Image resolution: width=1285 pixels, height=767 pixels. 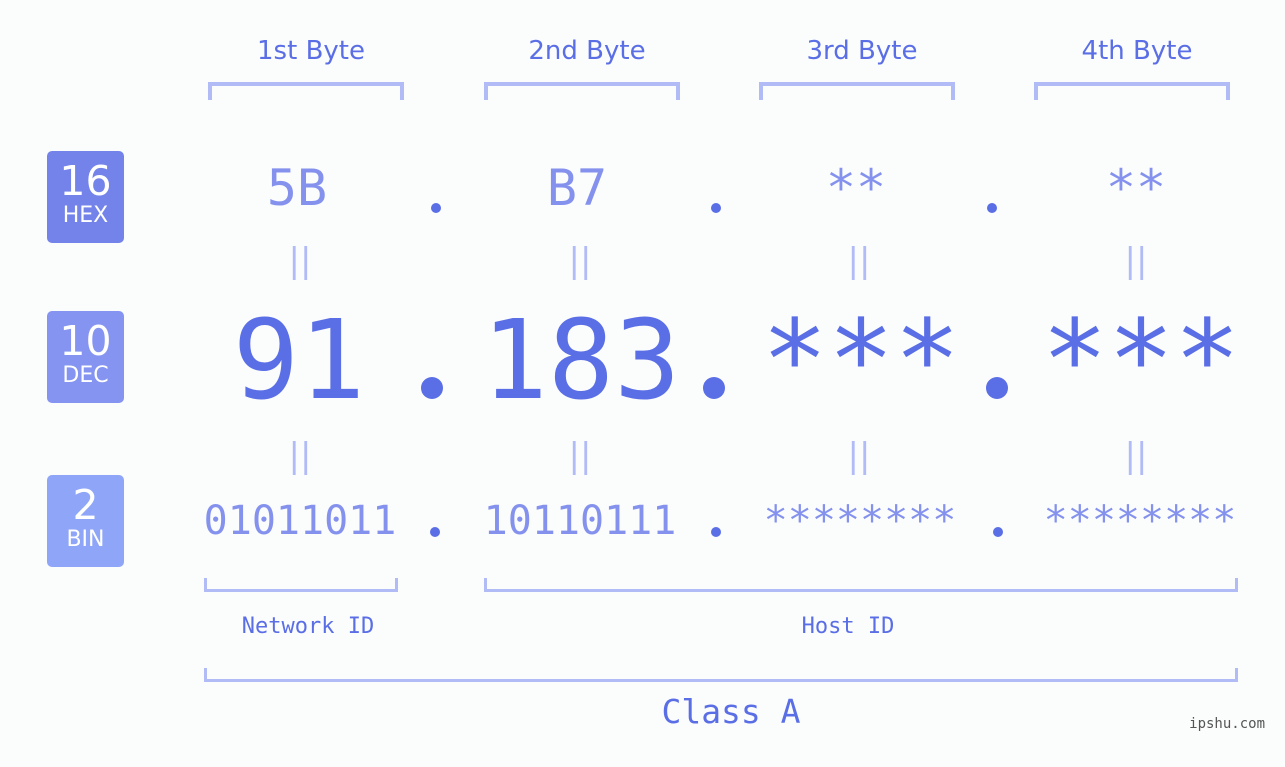 I want to click on dec-base-number: 10, so click(x=85, y=341).